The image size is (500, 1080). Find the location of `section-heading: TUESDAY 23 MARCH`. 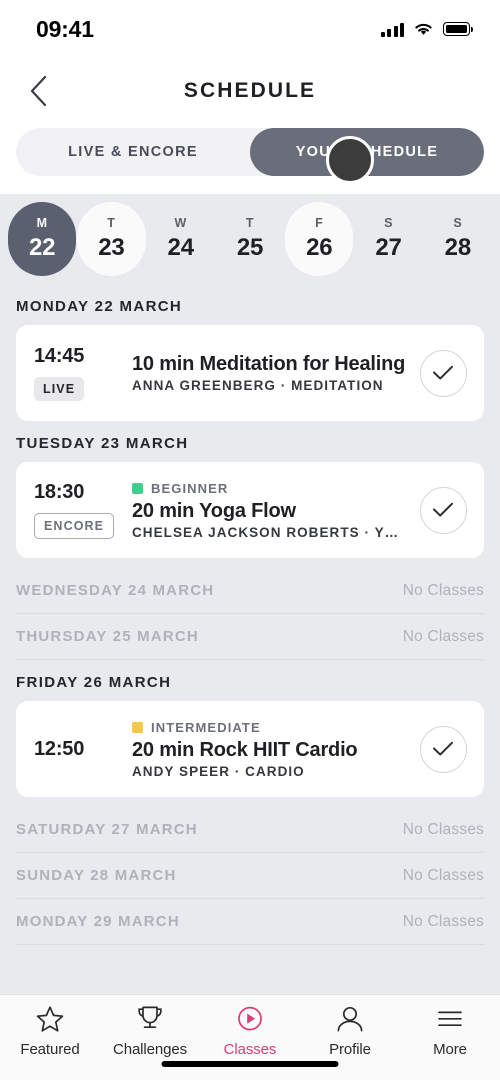

section-heading: TUESDAY 23 MARCH is located at coordinates (102, 443).